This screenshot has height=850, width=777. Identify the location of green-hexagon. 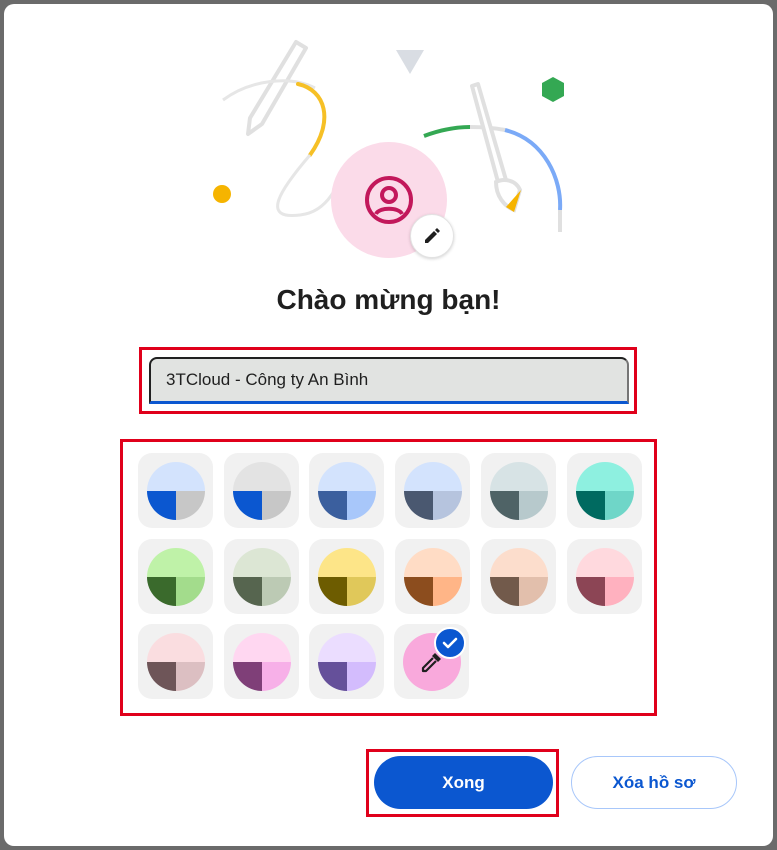
(553, 89).